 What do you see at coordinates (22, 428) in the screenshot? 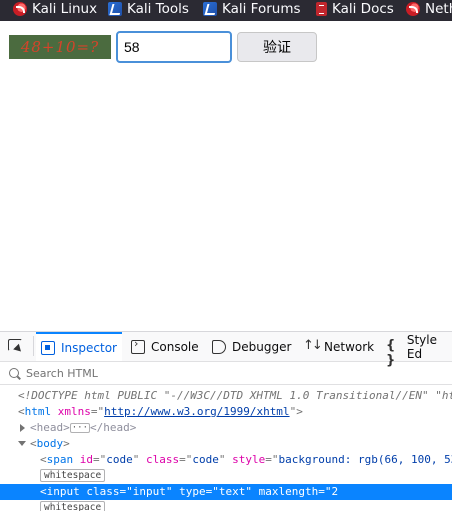
I see `expand-triangle-icon` at bounding box center [22, 428].